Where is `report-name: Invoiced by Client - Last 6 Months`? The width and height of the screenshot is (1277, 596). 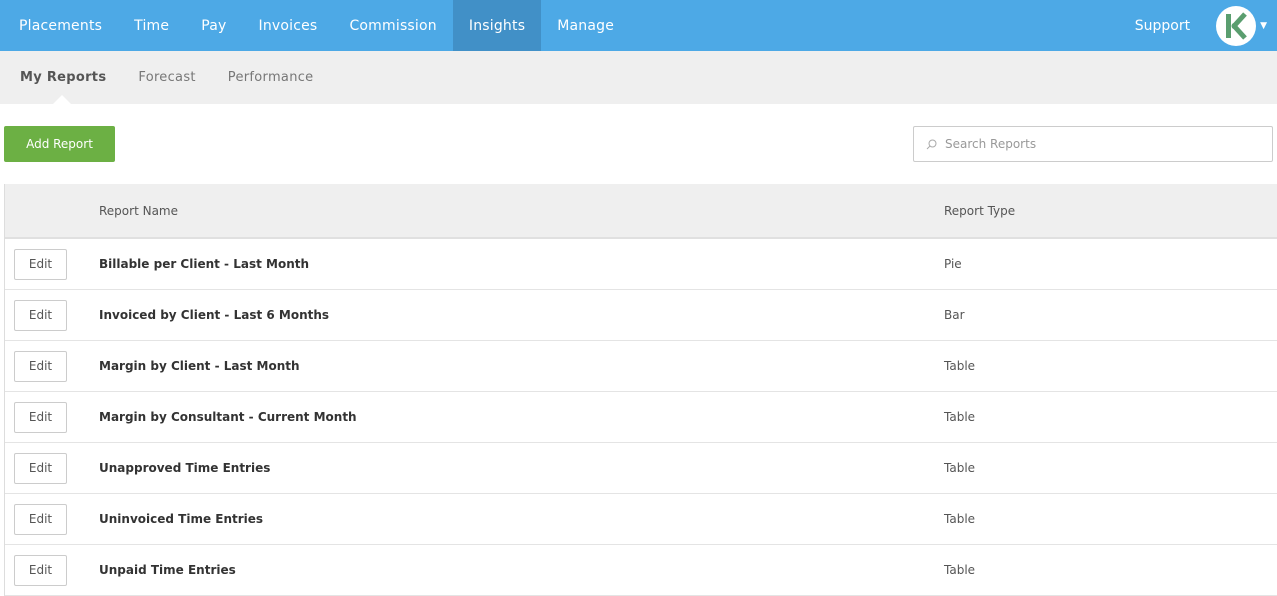 report-name: Invoiced by Client - Last 6 Months is located at coordinates (521, 315).